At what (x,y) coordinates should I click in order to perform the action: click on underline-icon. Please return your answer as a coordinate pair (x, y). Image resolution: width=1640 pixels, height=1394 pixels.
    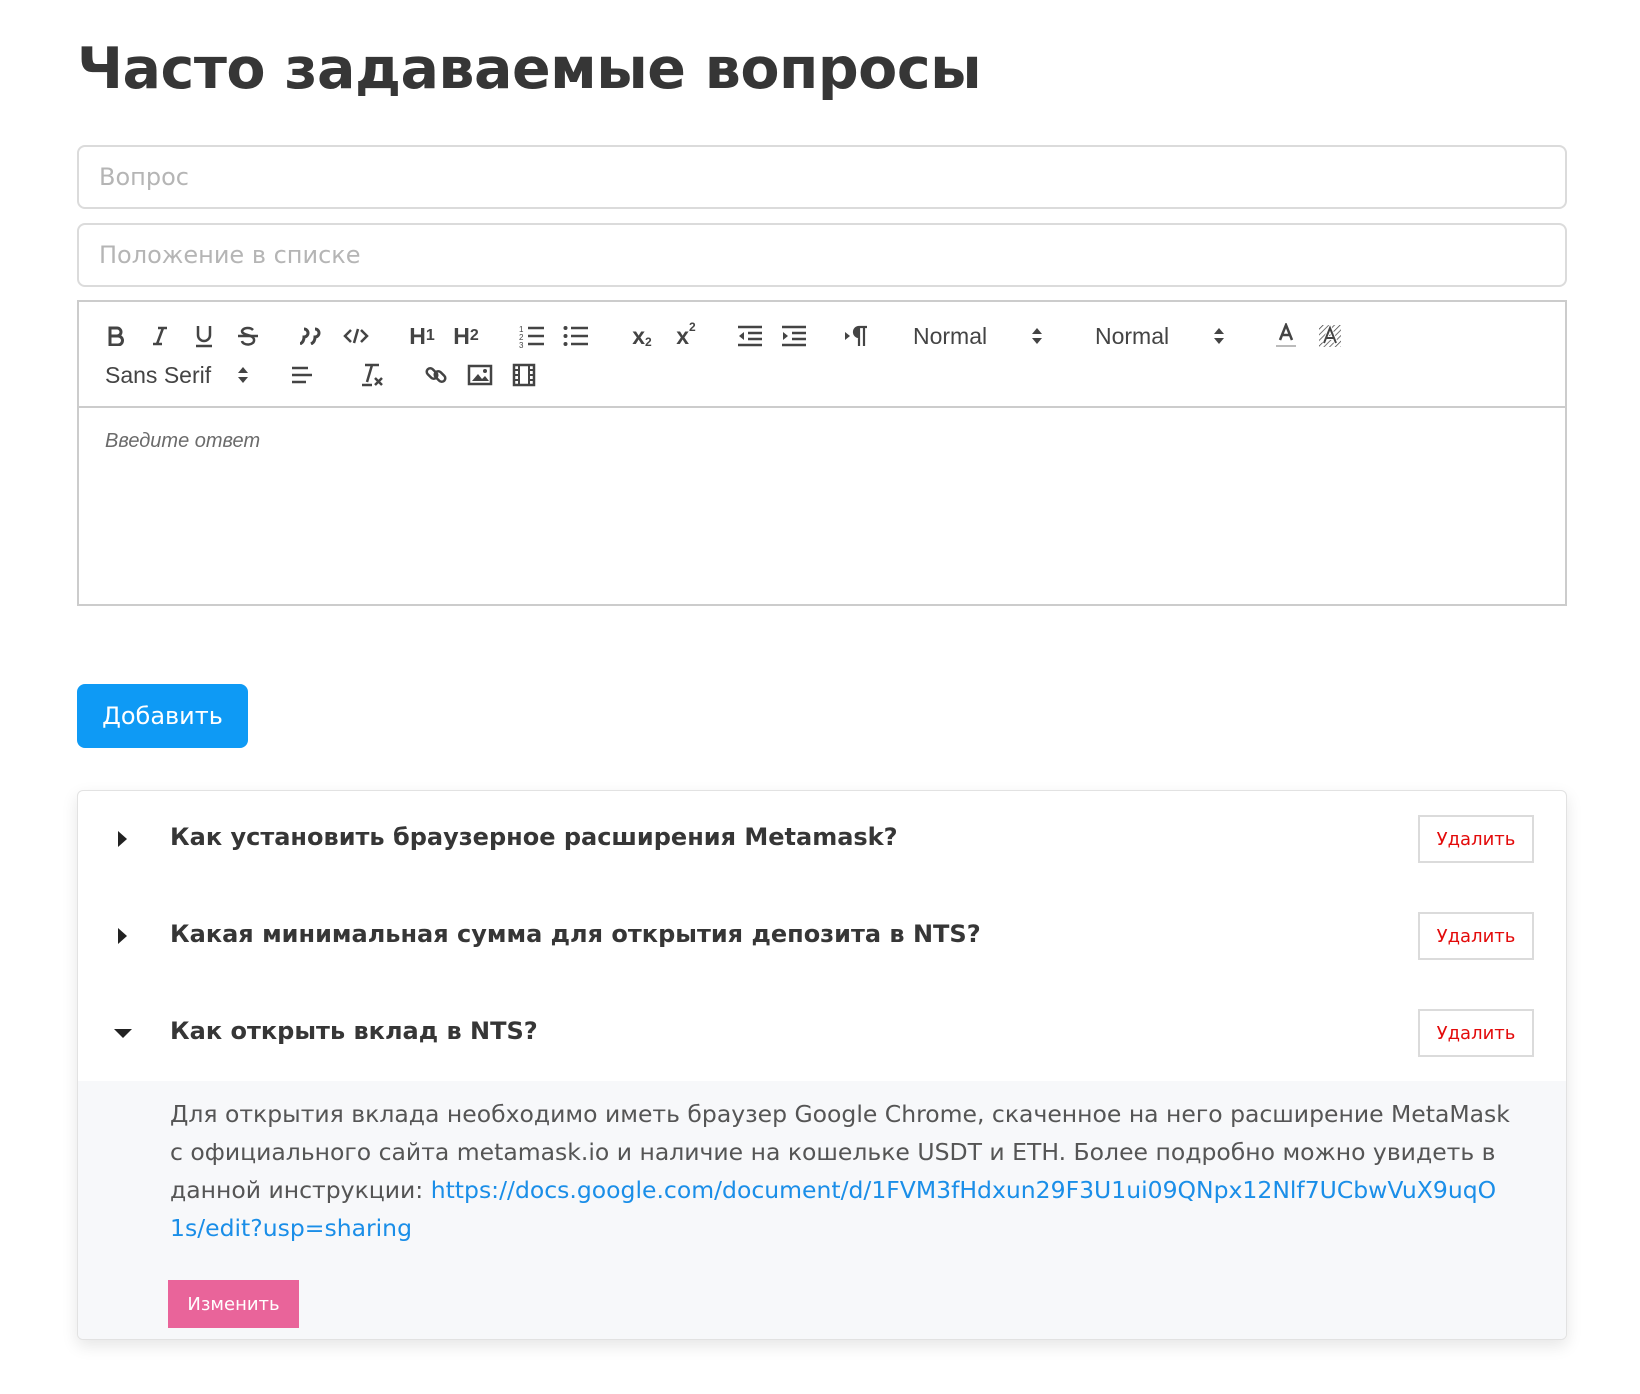
    Looking at the image, I should click on (204, 336).